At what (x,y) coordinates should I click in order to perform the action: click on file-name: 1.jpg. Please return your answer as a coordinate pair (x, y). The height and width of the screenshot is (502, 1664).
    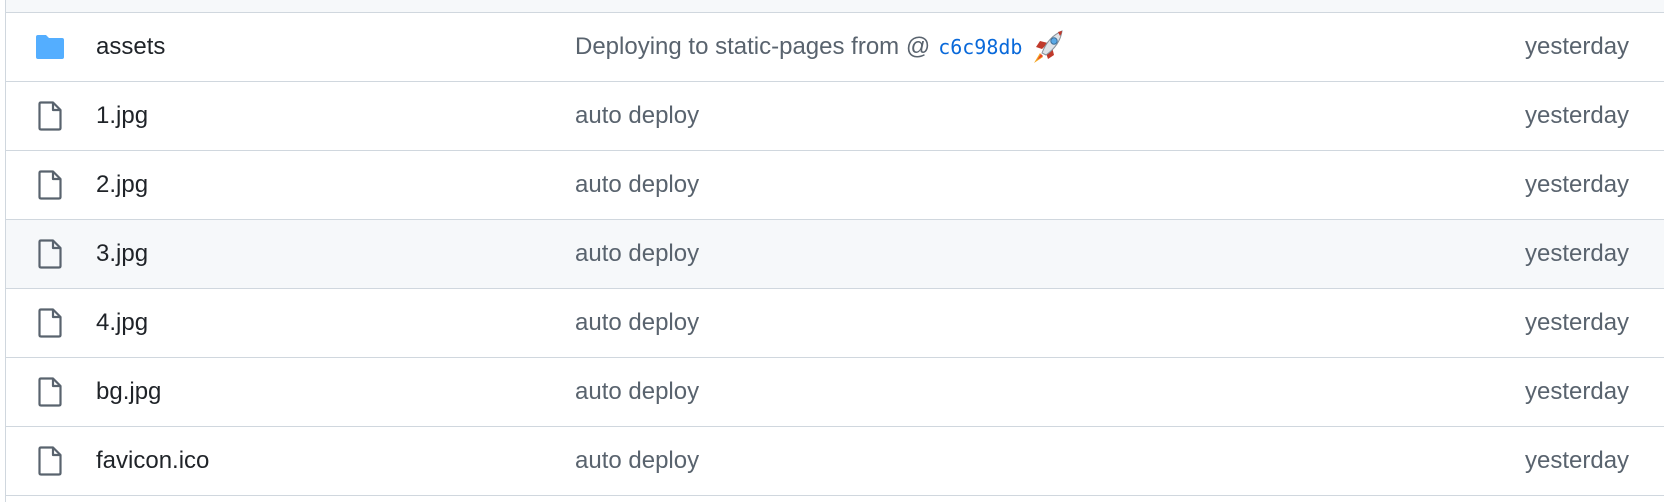
    Looking at the image, I should click on (122, 116).